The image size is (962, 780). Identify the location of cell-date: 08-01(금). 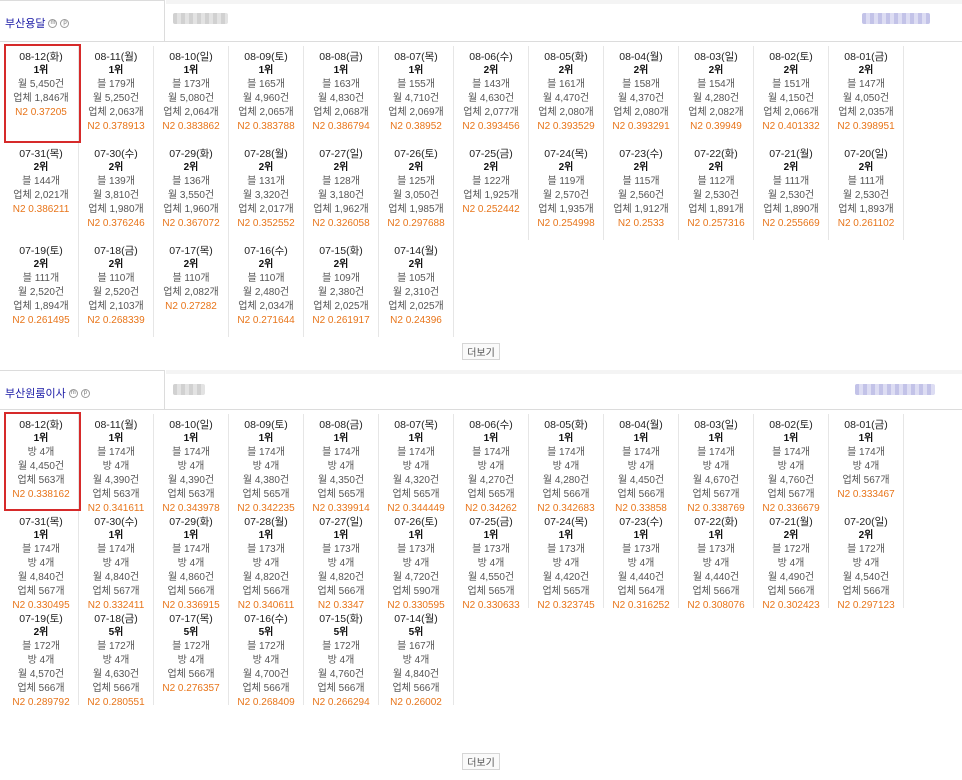
(866, 425).